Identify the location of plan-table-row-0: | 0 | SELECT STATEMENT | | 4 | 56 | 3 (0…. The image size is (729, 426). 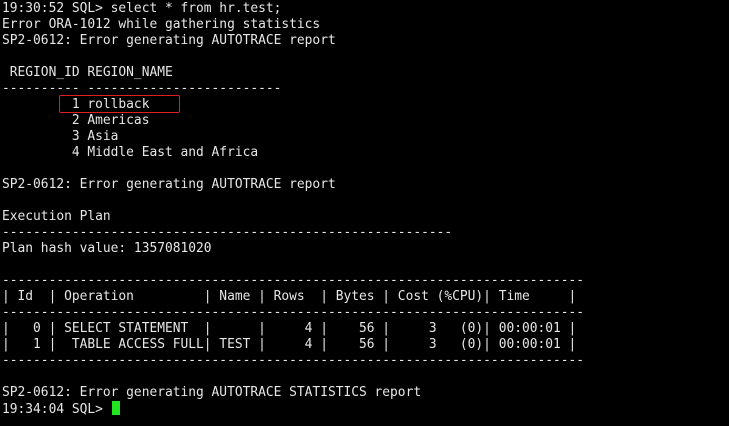
(289, 328).